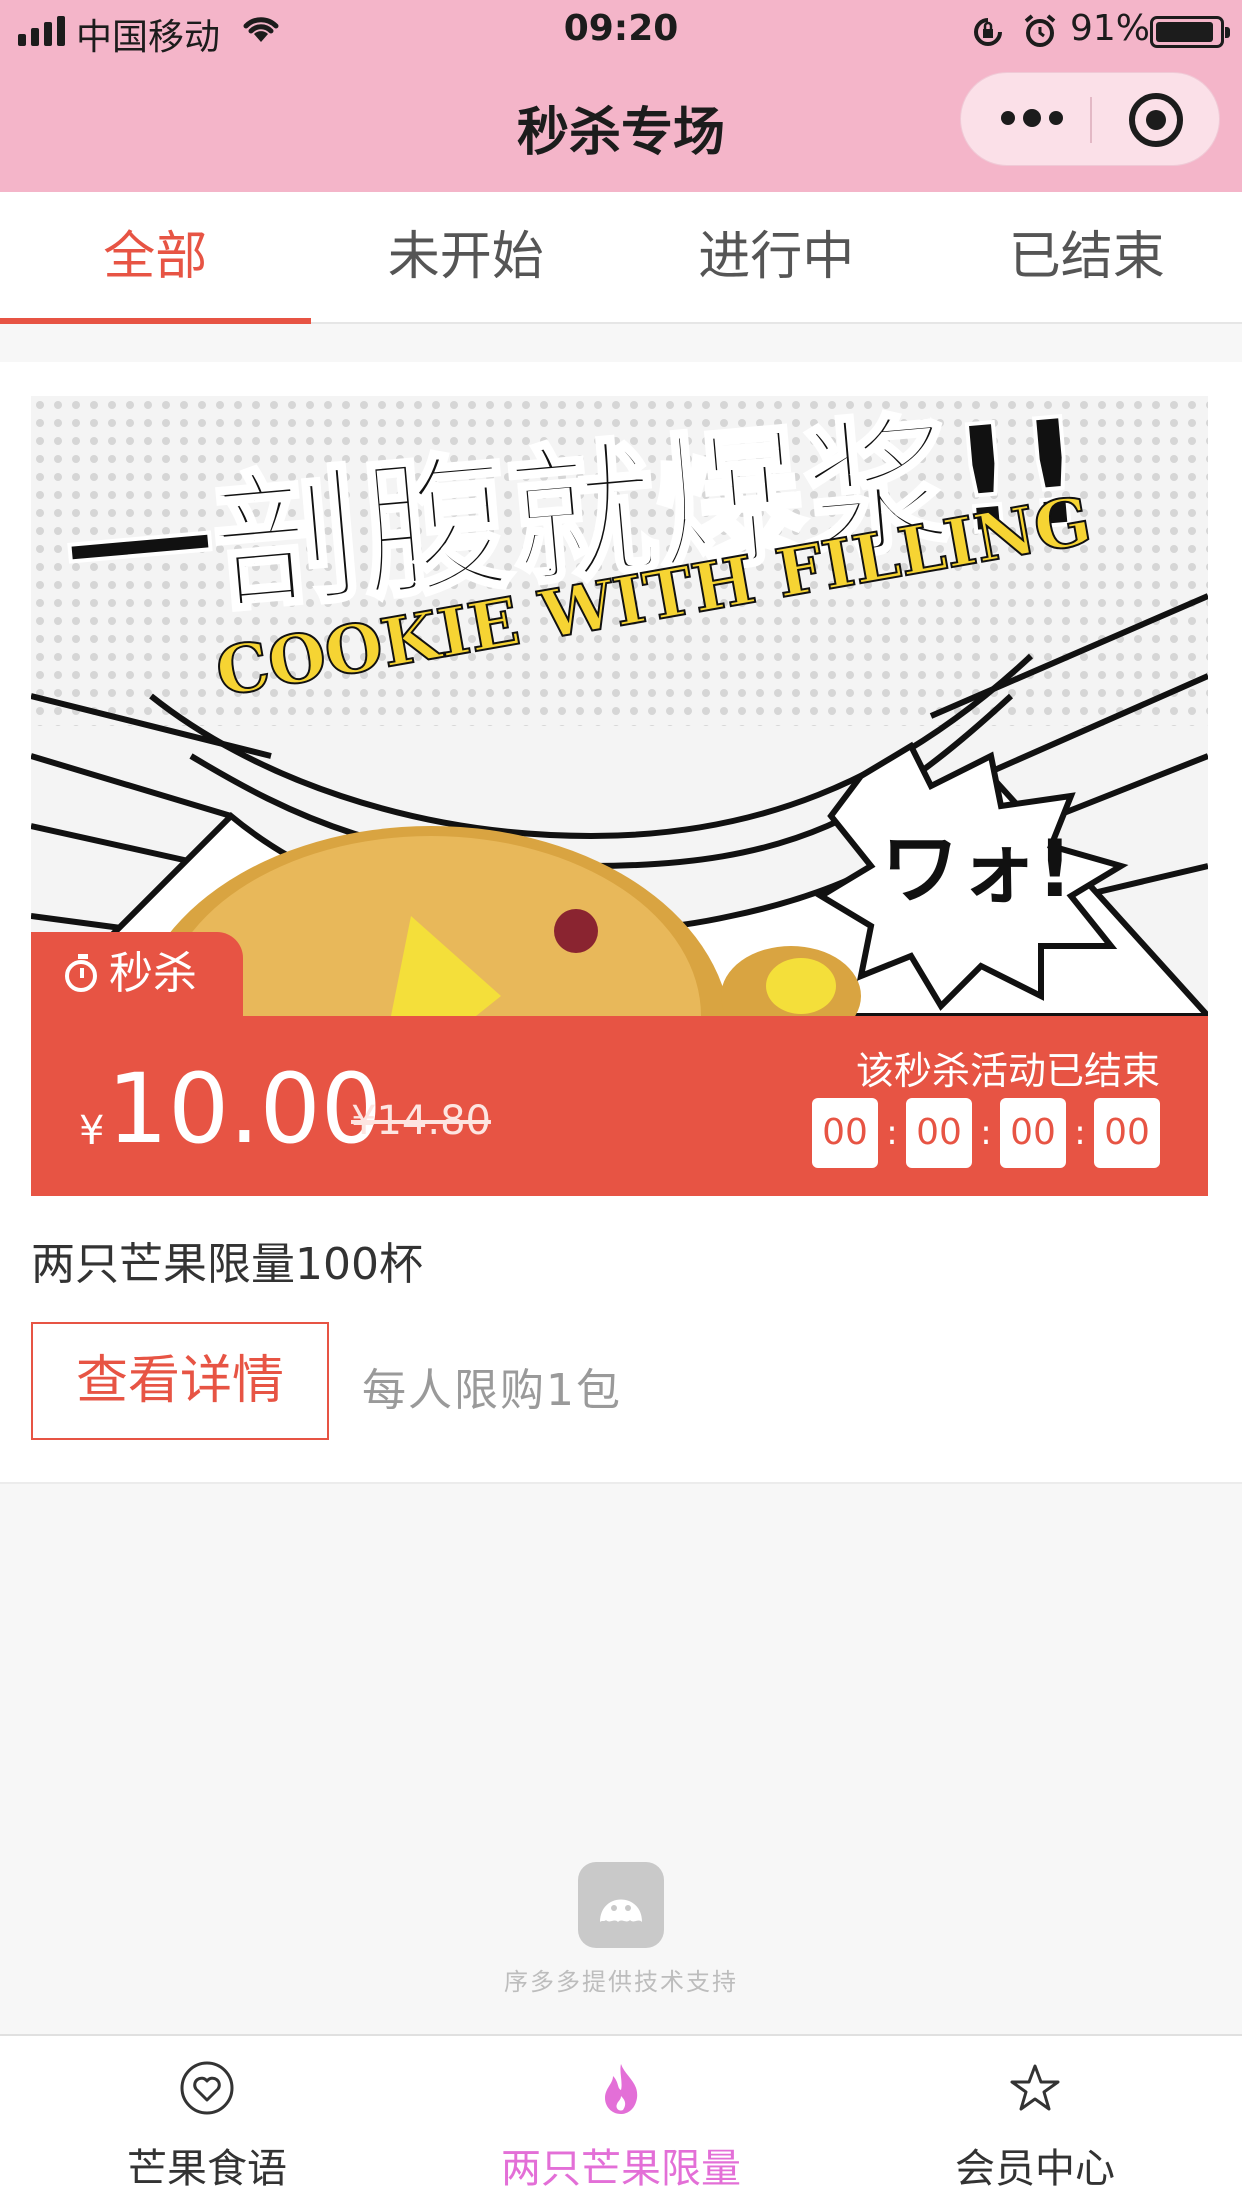 This screenshot has height=2208, width=1242. I want to click on close-miniprogram-icon, so click(1156, 120).